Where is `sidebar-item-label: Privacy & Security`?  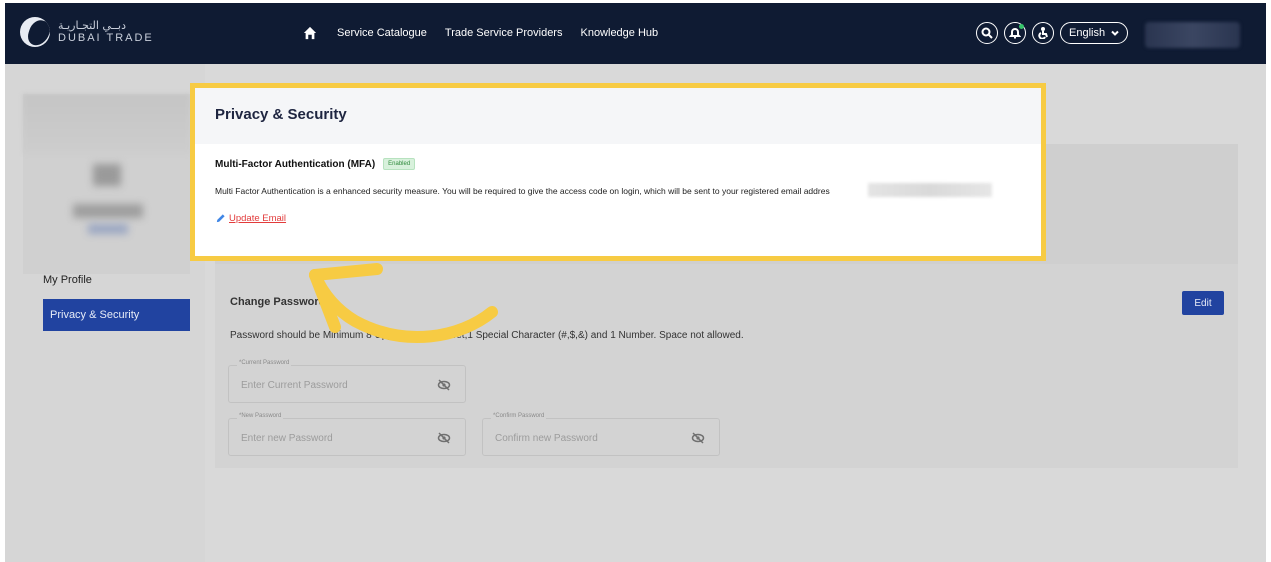
sidebar-item-label: Privacy & Security is located at coordinates (95, 315).